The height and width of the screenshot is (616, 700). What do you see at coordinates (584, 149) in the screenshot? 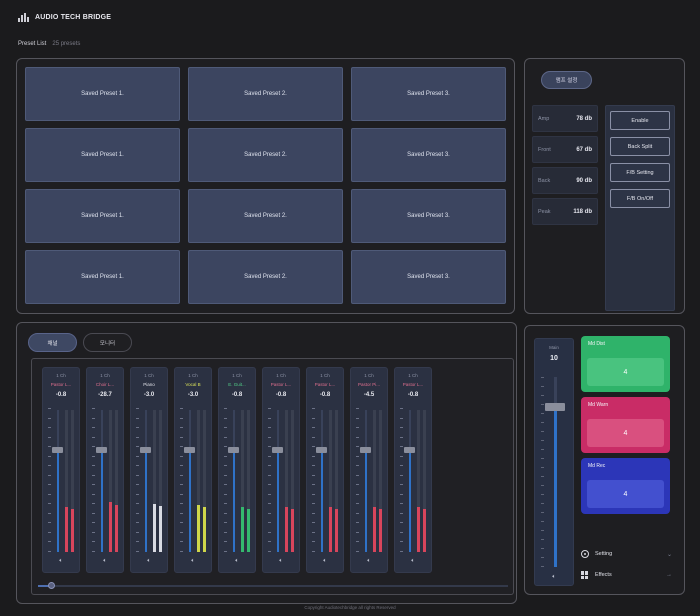
I see `meter-value: 67 db` at bounding box center [584, 149].